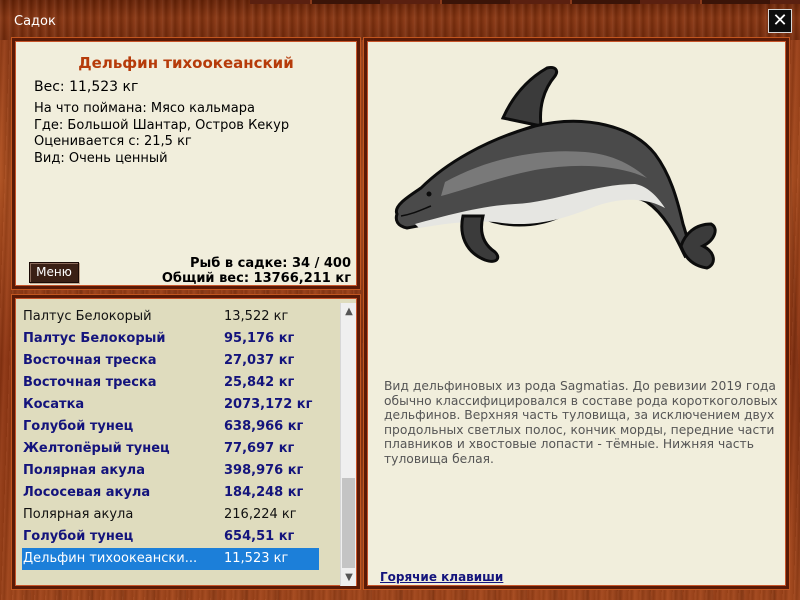 The image size is (800, 600). I want to click on fish-weight: Вес: 11,523 кг, so click(86, 87).